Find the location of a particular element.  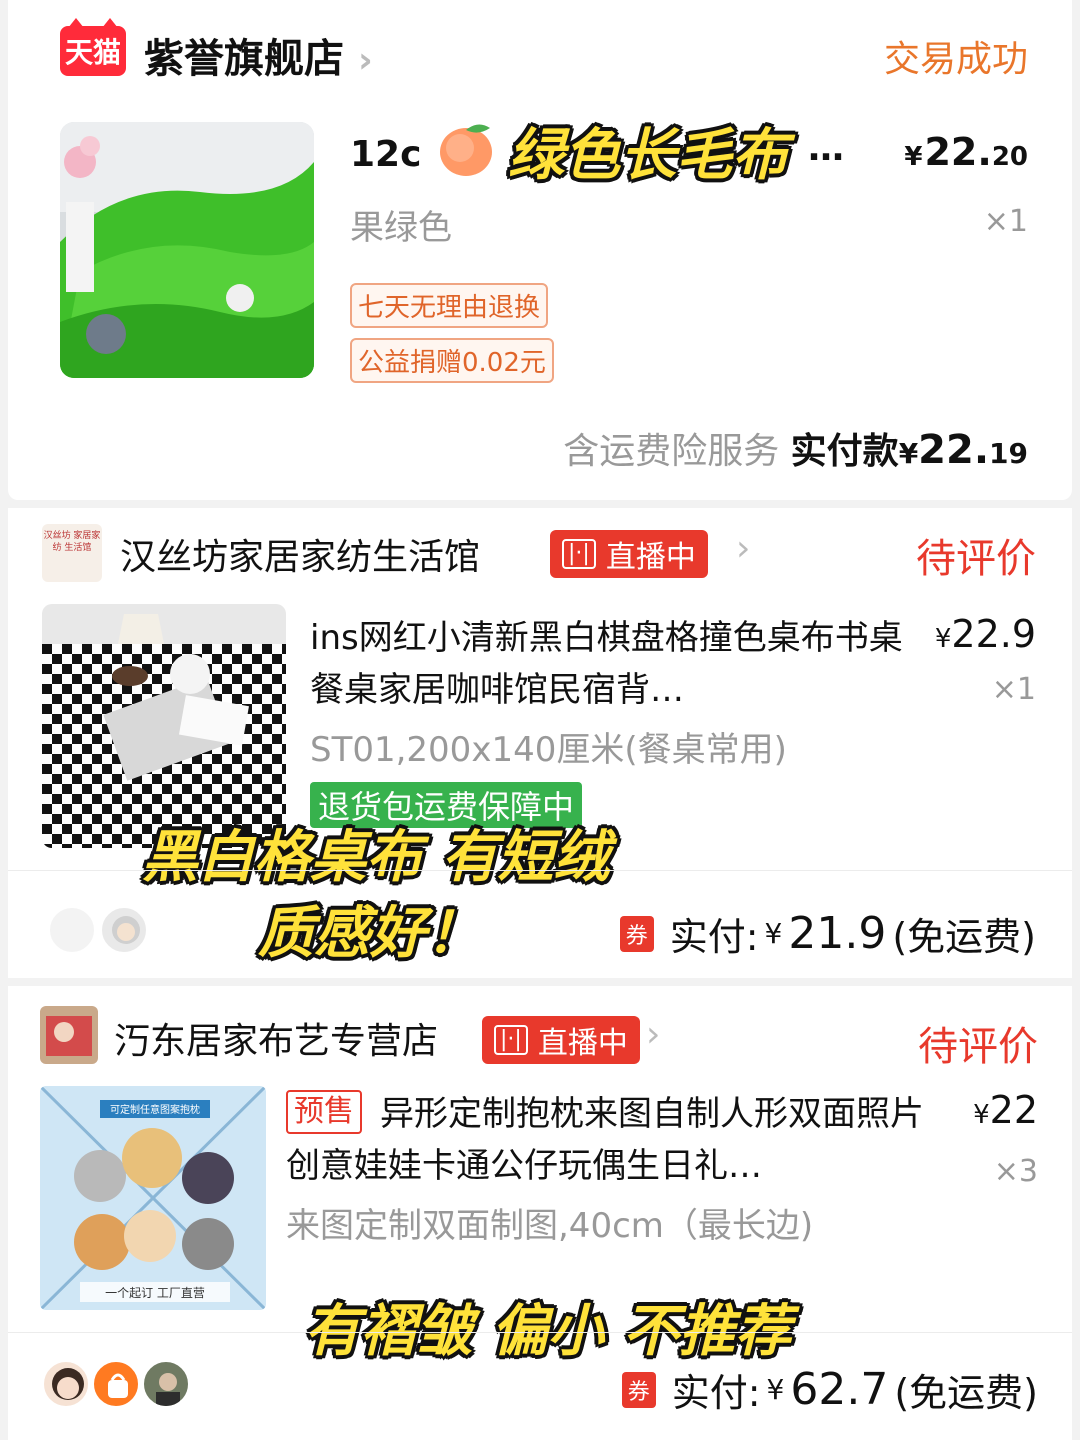

shipping-insurance-label: 含运费险服务 is located at coordinates (671, 451).